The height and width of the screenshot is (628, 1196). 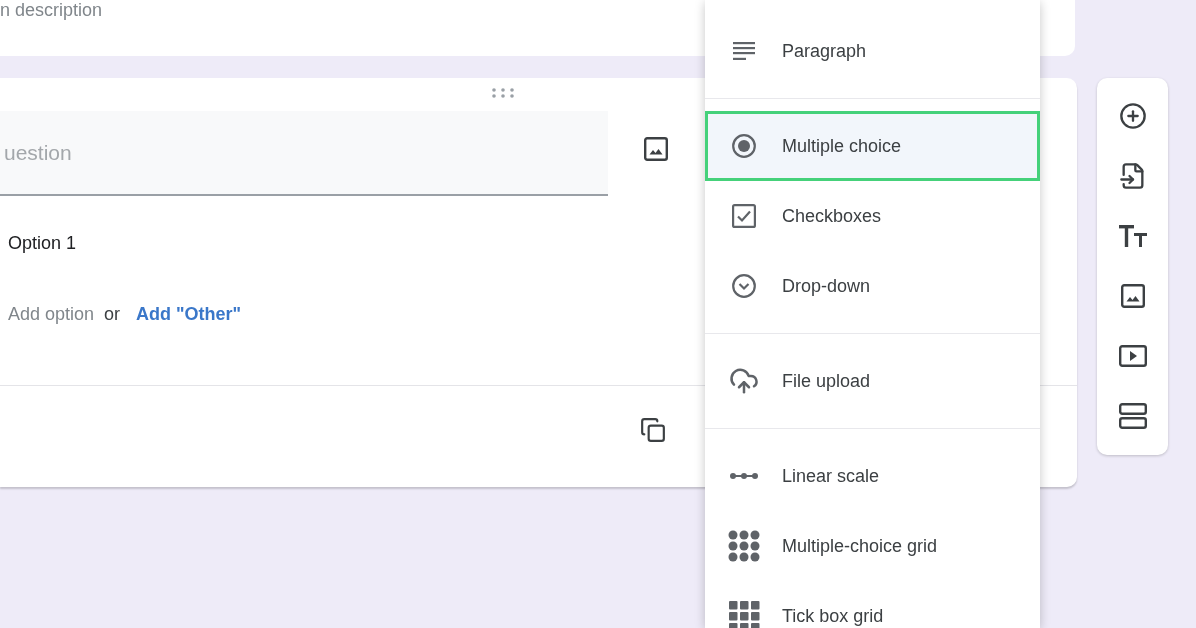 What do you see at coordinates (744, 476) in the screenshot?
I see `dotted-line-icon` at bounding box center [744, 476].